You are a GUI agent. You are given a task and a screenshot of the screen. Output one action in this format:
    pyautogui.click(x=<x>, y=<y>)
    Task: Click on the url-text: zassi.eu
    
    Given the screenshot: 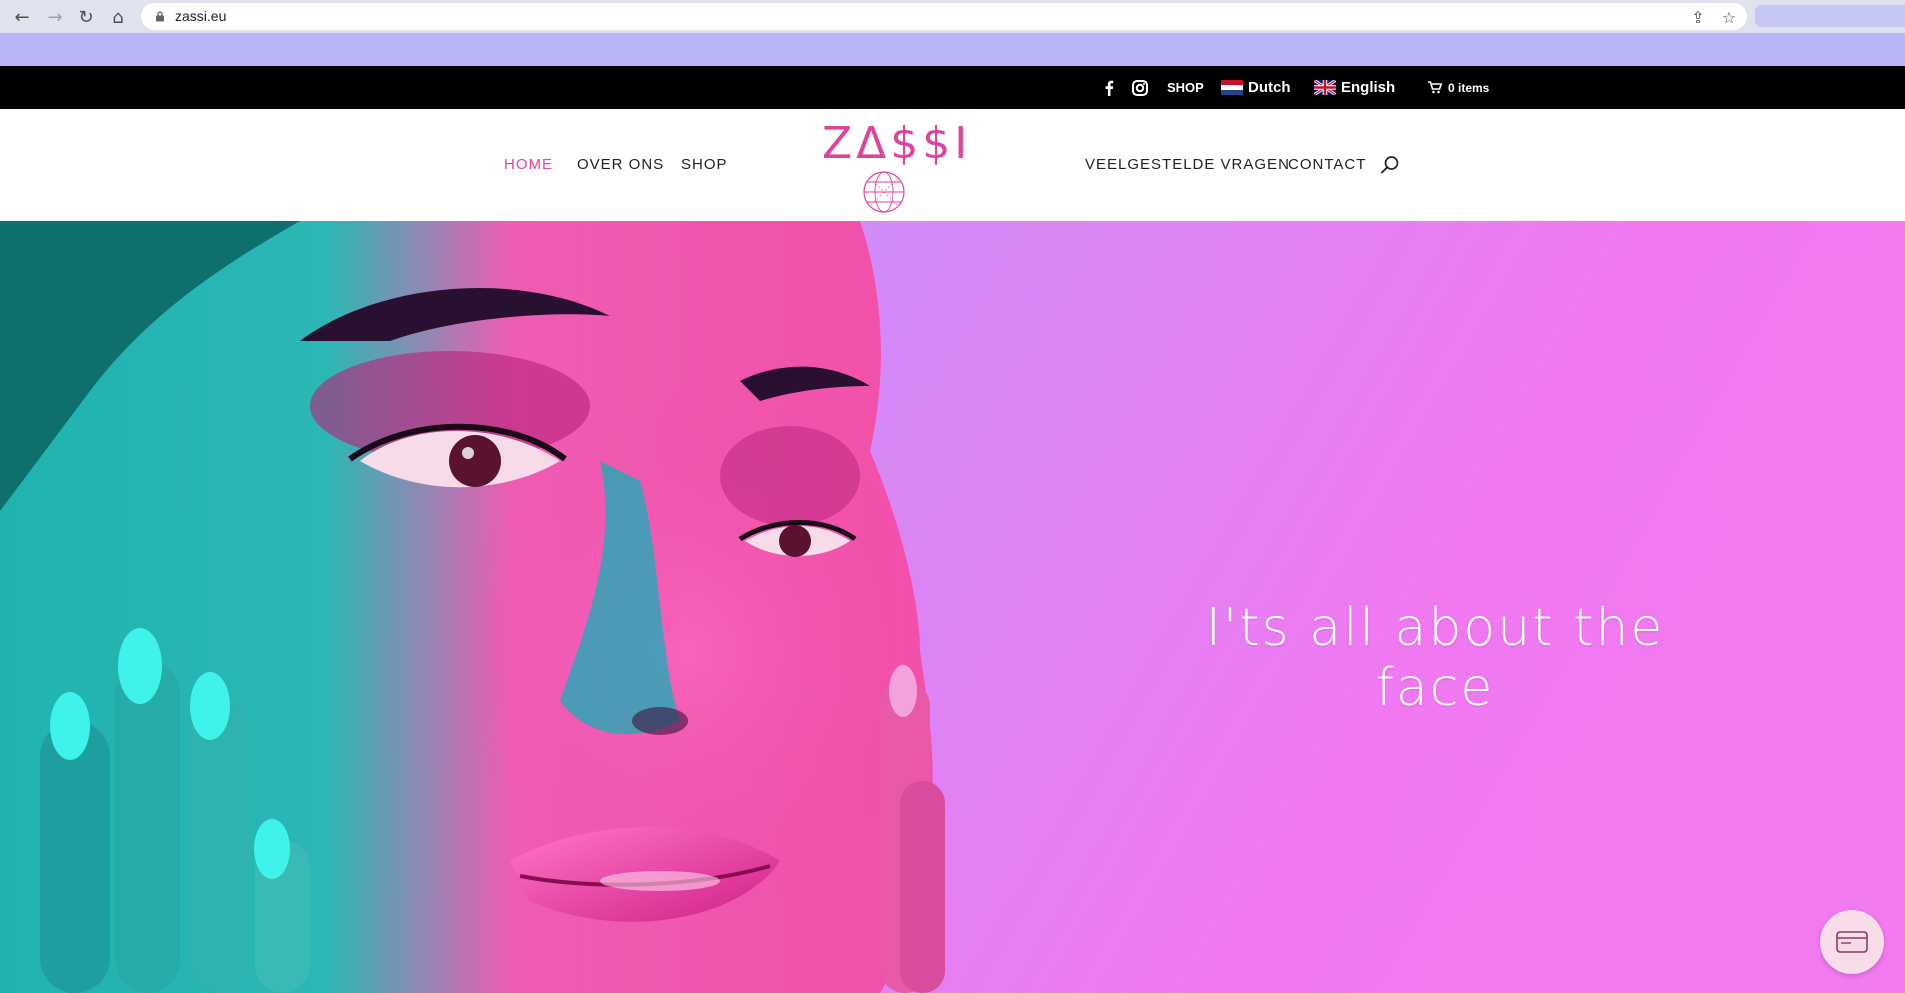 What is the action you would take?
    pyautogui.click(x=200, y=16)
    